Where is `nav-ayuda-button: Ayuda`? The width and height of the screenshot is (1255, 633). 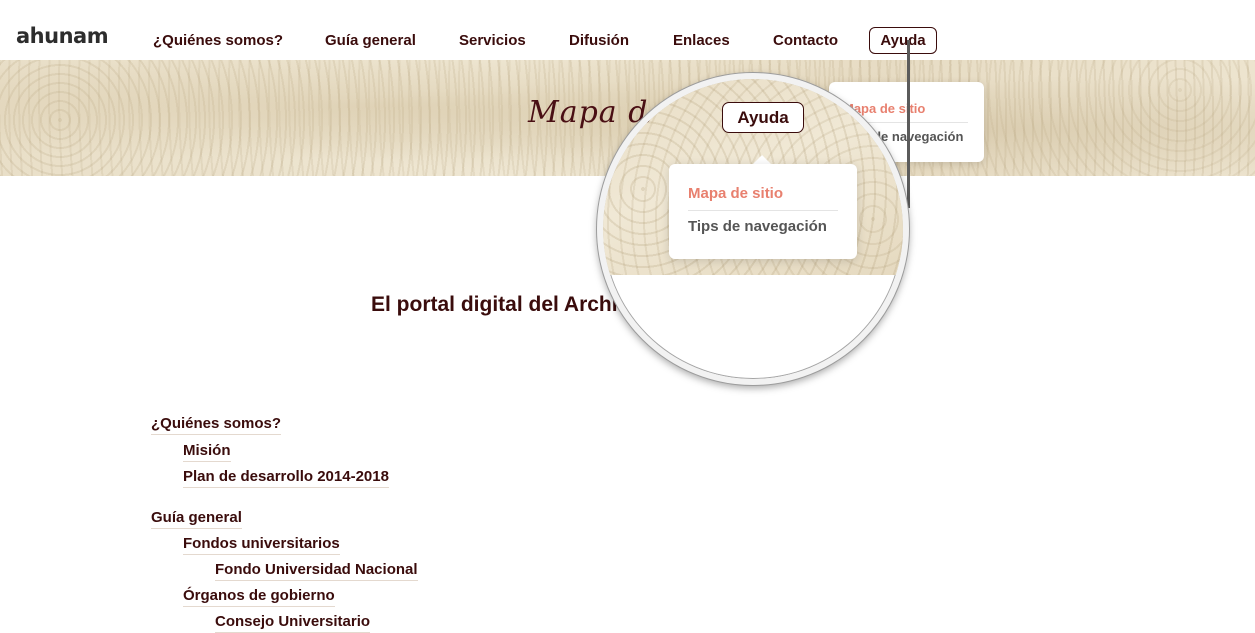
nav-ayuda-button: Ayuda is located at coordinates (903, 40).